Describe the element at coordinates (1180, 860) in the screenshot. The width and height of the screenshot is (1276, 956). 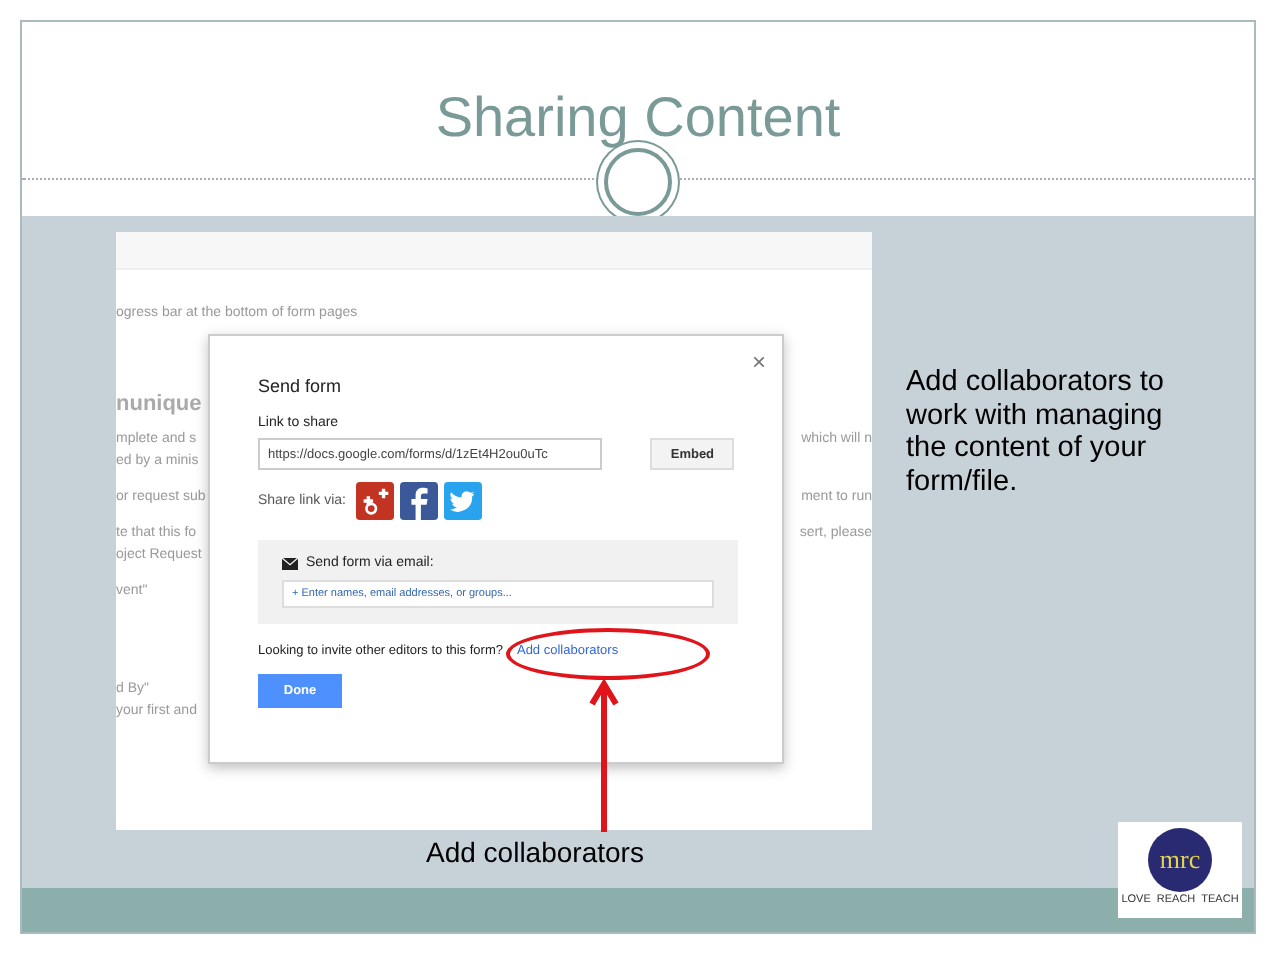
I see `logo-text: mrc` at that location.